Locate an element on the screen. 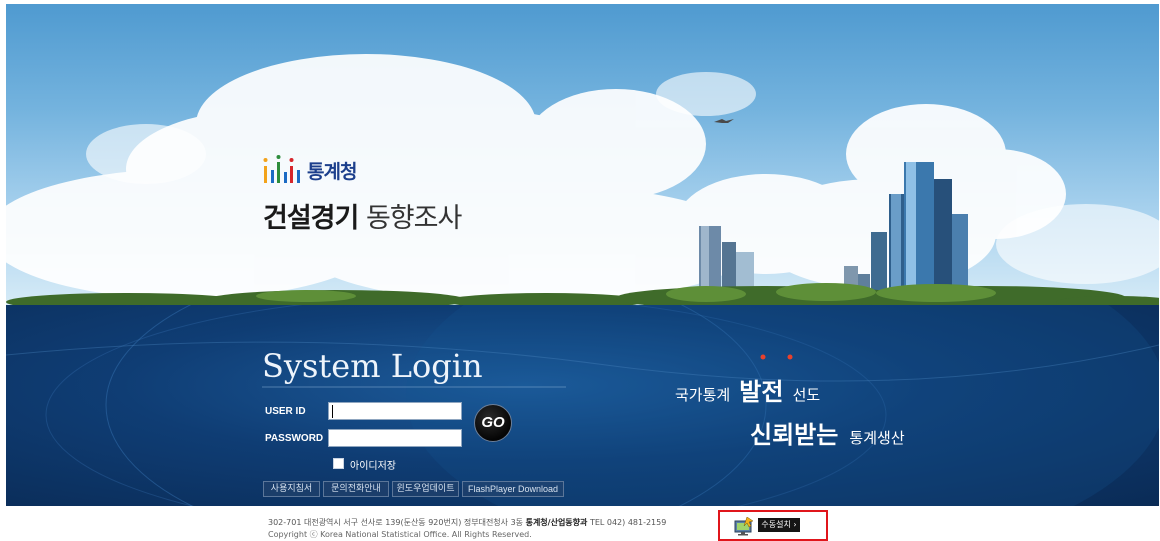 The height and width of the screenshot is (541, 1160). slogan-1-prefix: 국가통계 is located at coordinates (703, 395).